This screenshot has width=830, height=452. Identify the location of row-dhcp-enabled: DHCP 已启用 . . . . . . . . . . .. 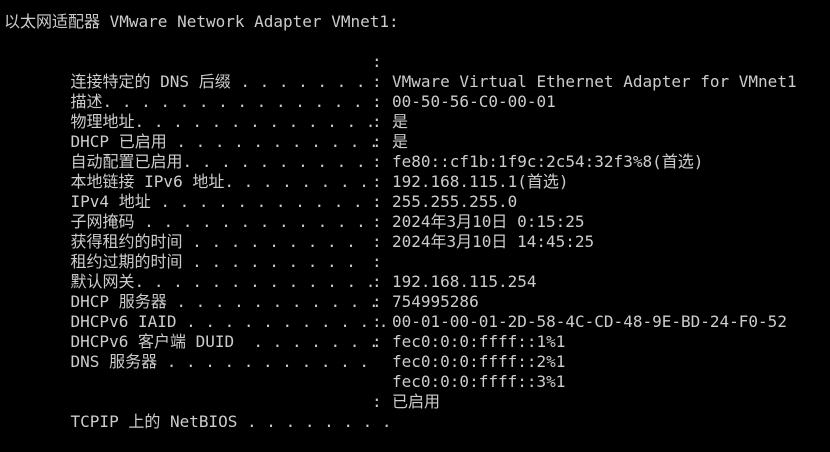
(205, 131).